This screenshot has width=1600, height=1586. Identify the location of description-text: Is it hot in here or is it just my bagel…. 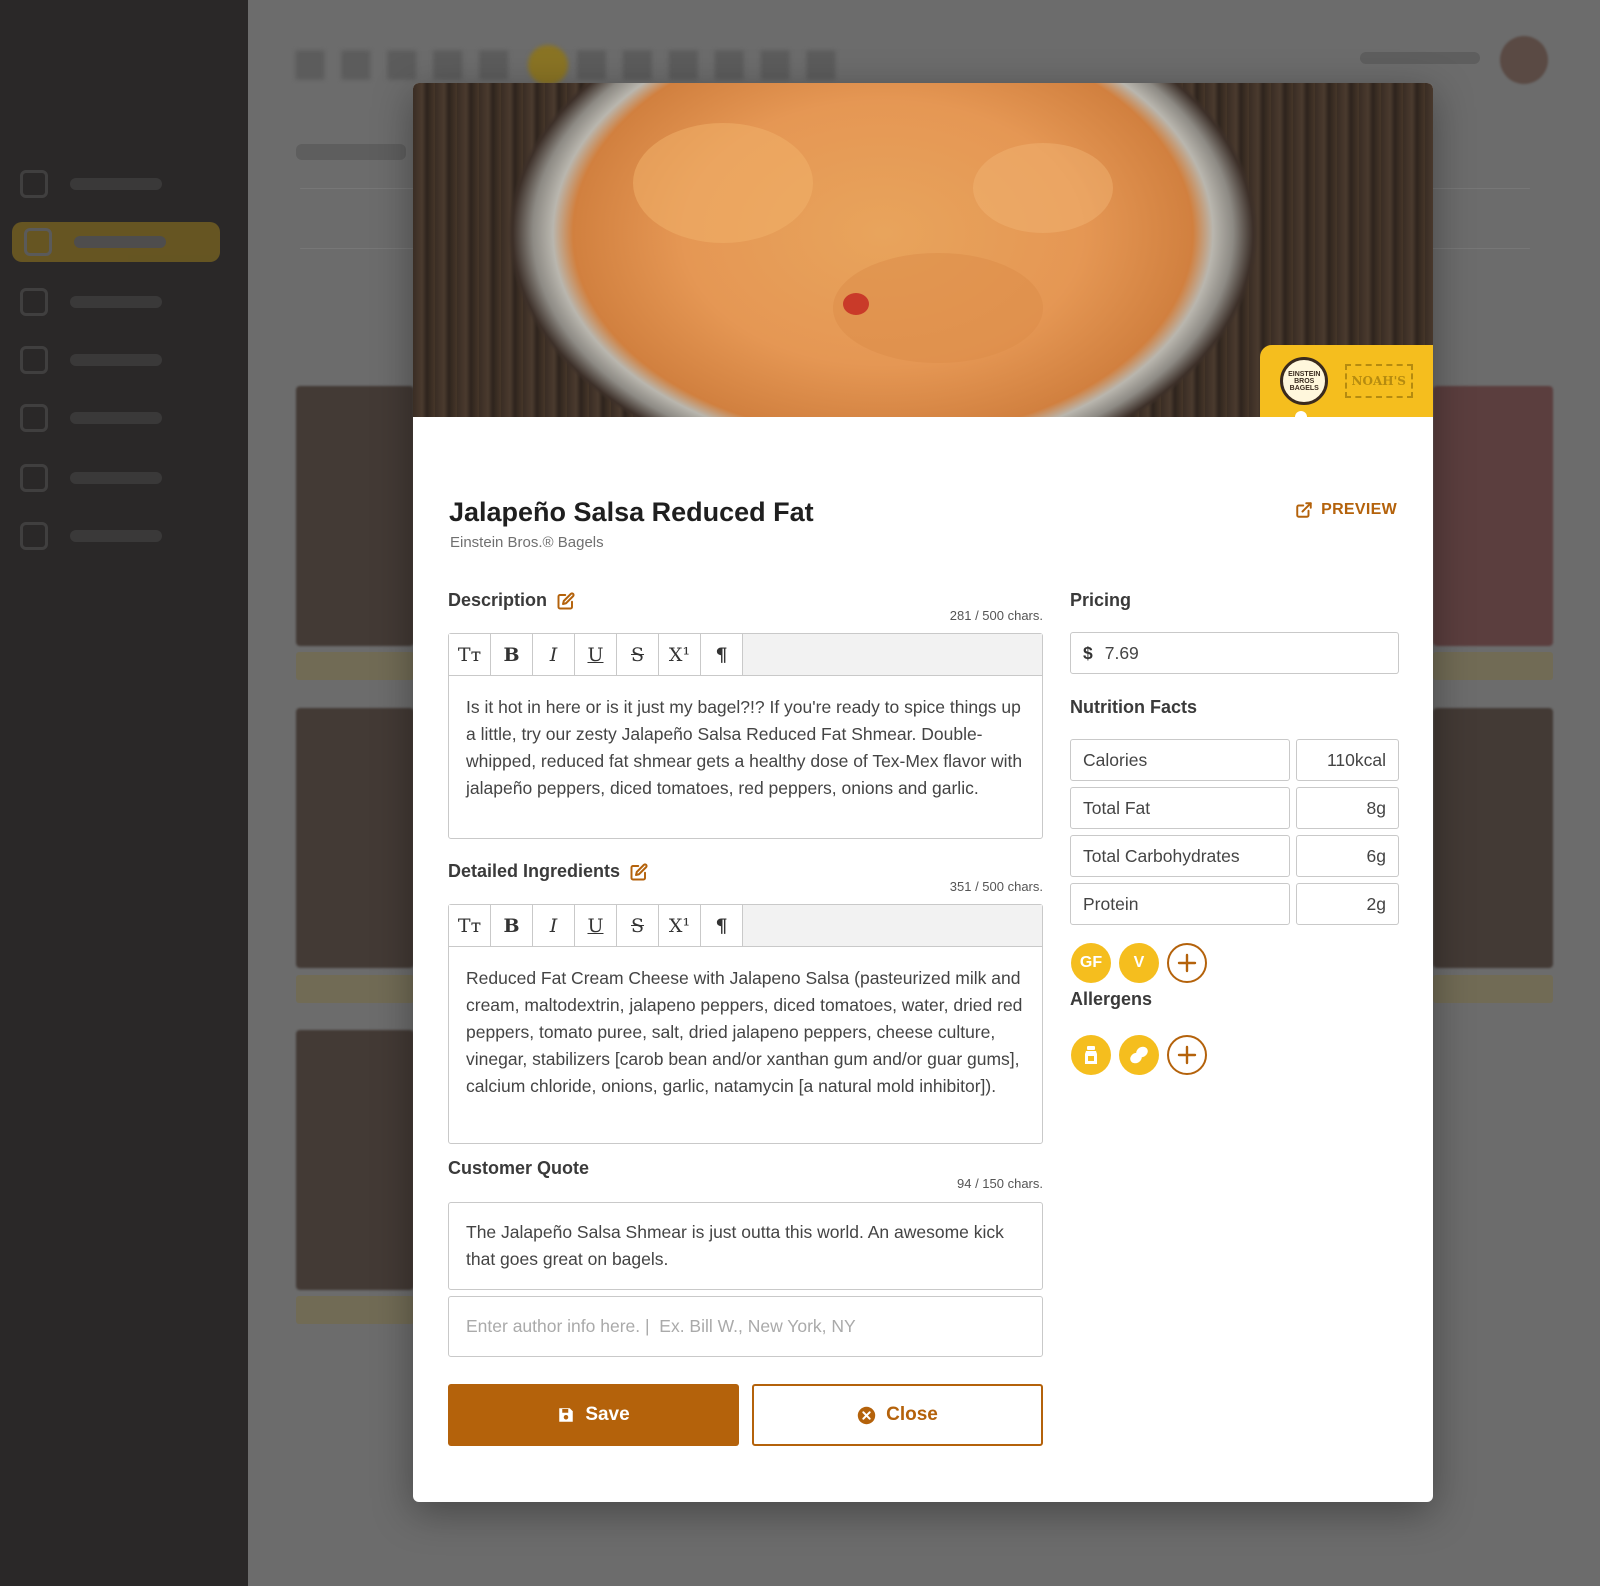
(745, 748).